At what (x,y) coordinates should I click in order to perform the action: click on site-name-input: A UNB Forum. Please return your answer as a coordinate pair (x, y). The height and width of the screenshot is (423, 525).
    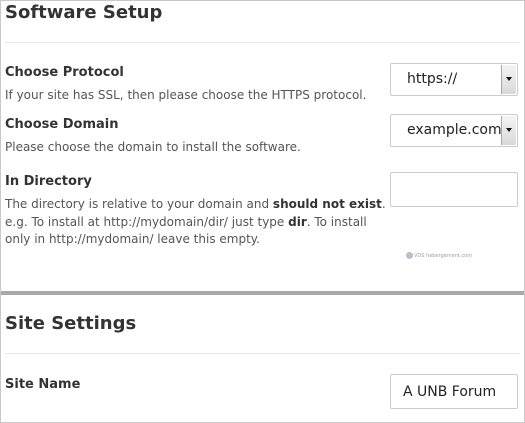
    Looking at the image, I should click on (454, 391).